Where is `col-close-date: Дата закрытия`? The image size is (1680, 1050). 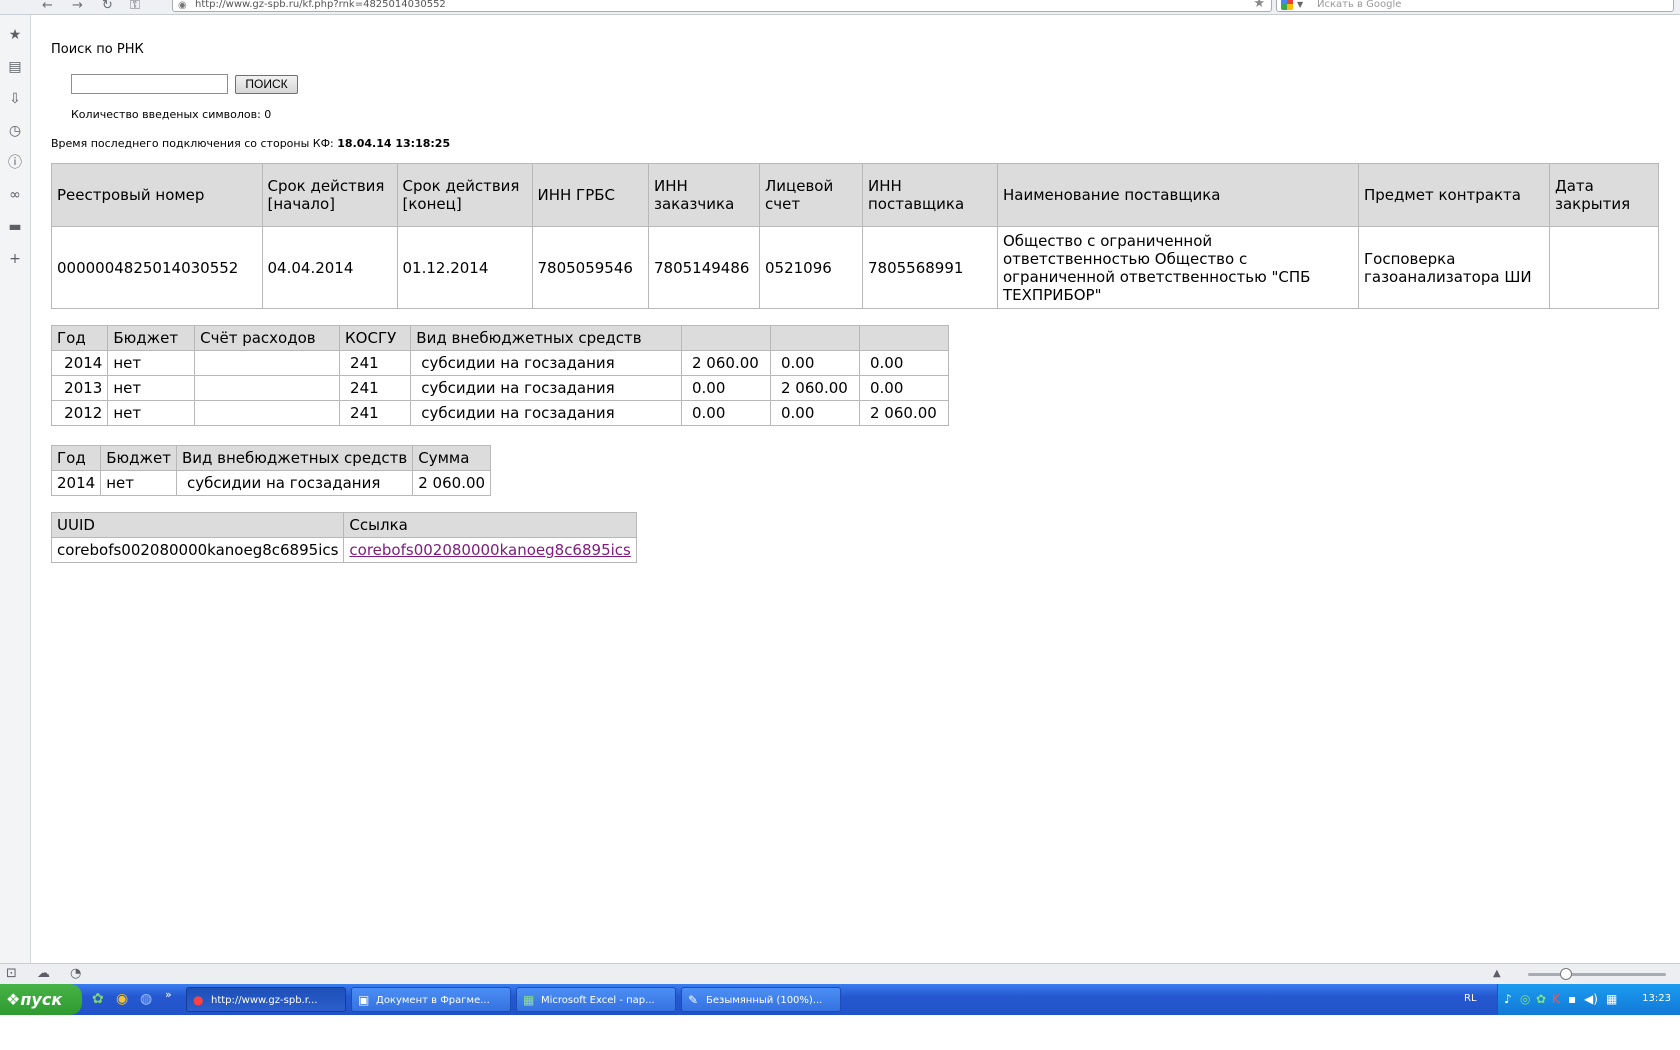
col-close-date: Дата закрытия is located at coordinates (1604, 195).